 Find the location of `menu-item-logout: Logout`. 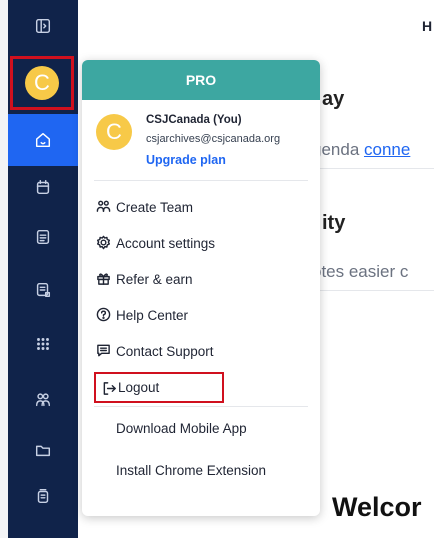

menu-item-logout: Logout is located at coordinates (159, 387).